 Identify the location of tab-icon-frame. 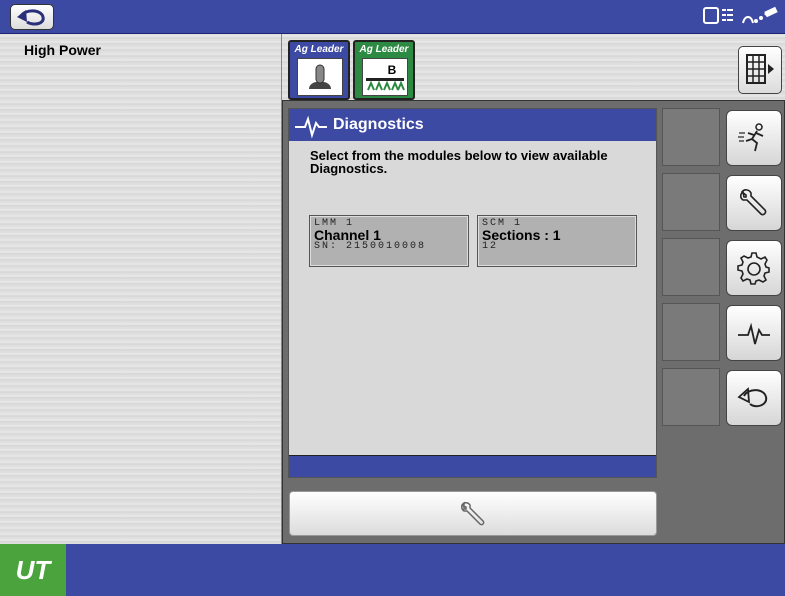
(320, 77).